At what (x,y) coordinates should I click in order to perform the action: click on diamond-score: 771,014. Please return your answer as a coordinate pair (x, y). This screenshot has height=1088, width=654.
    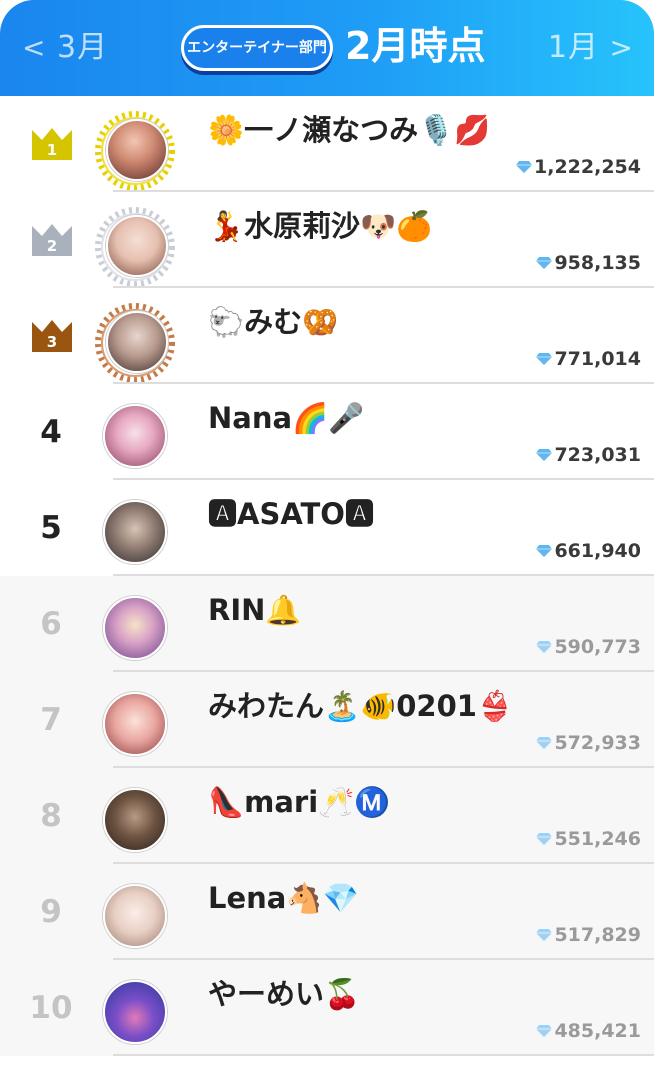
    Looking at the image, I should click on (588, 359).